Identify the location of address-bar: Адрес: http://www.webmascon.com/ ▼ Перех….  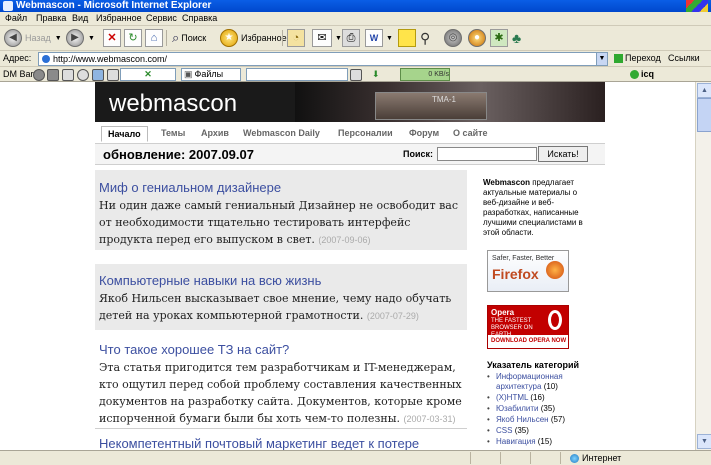
(355, 59).